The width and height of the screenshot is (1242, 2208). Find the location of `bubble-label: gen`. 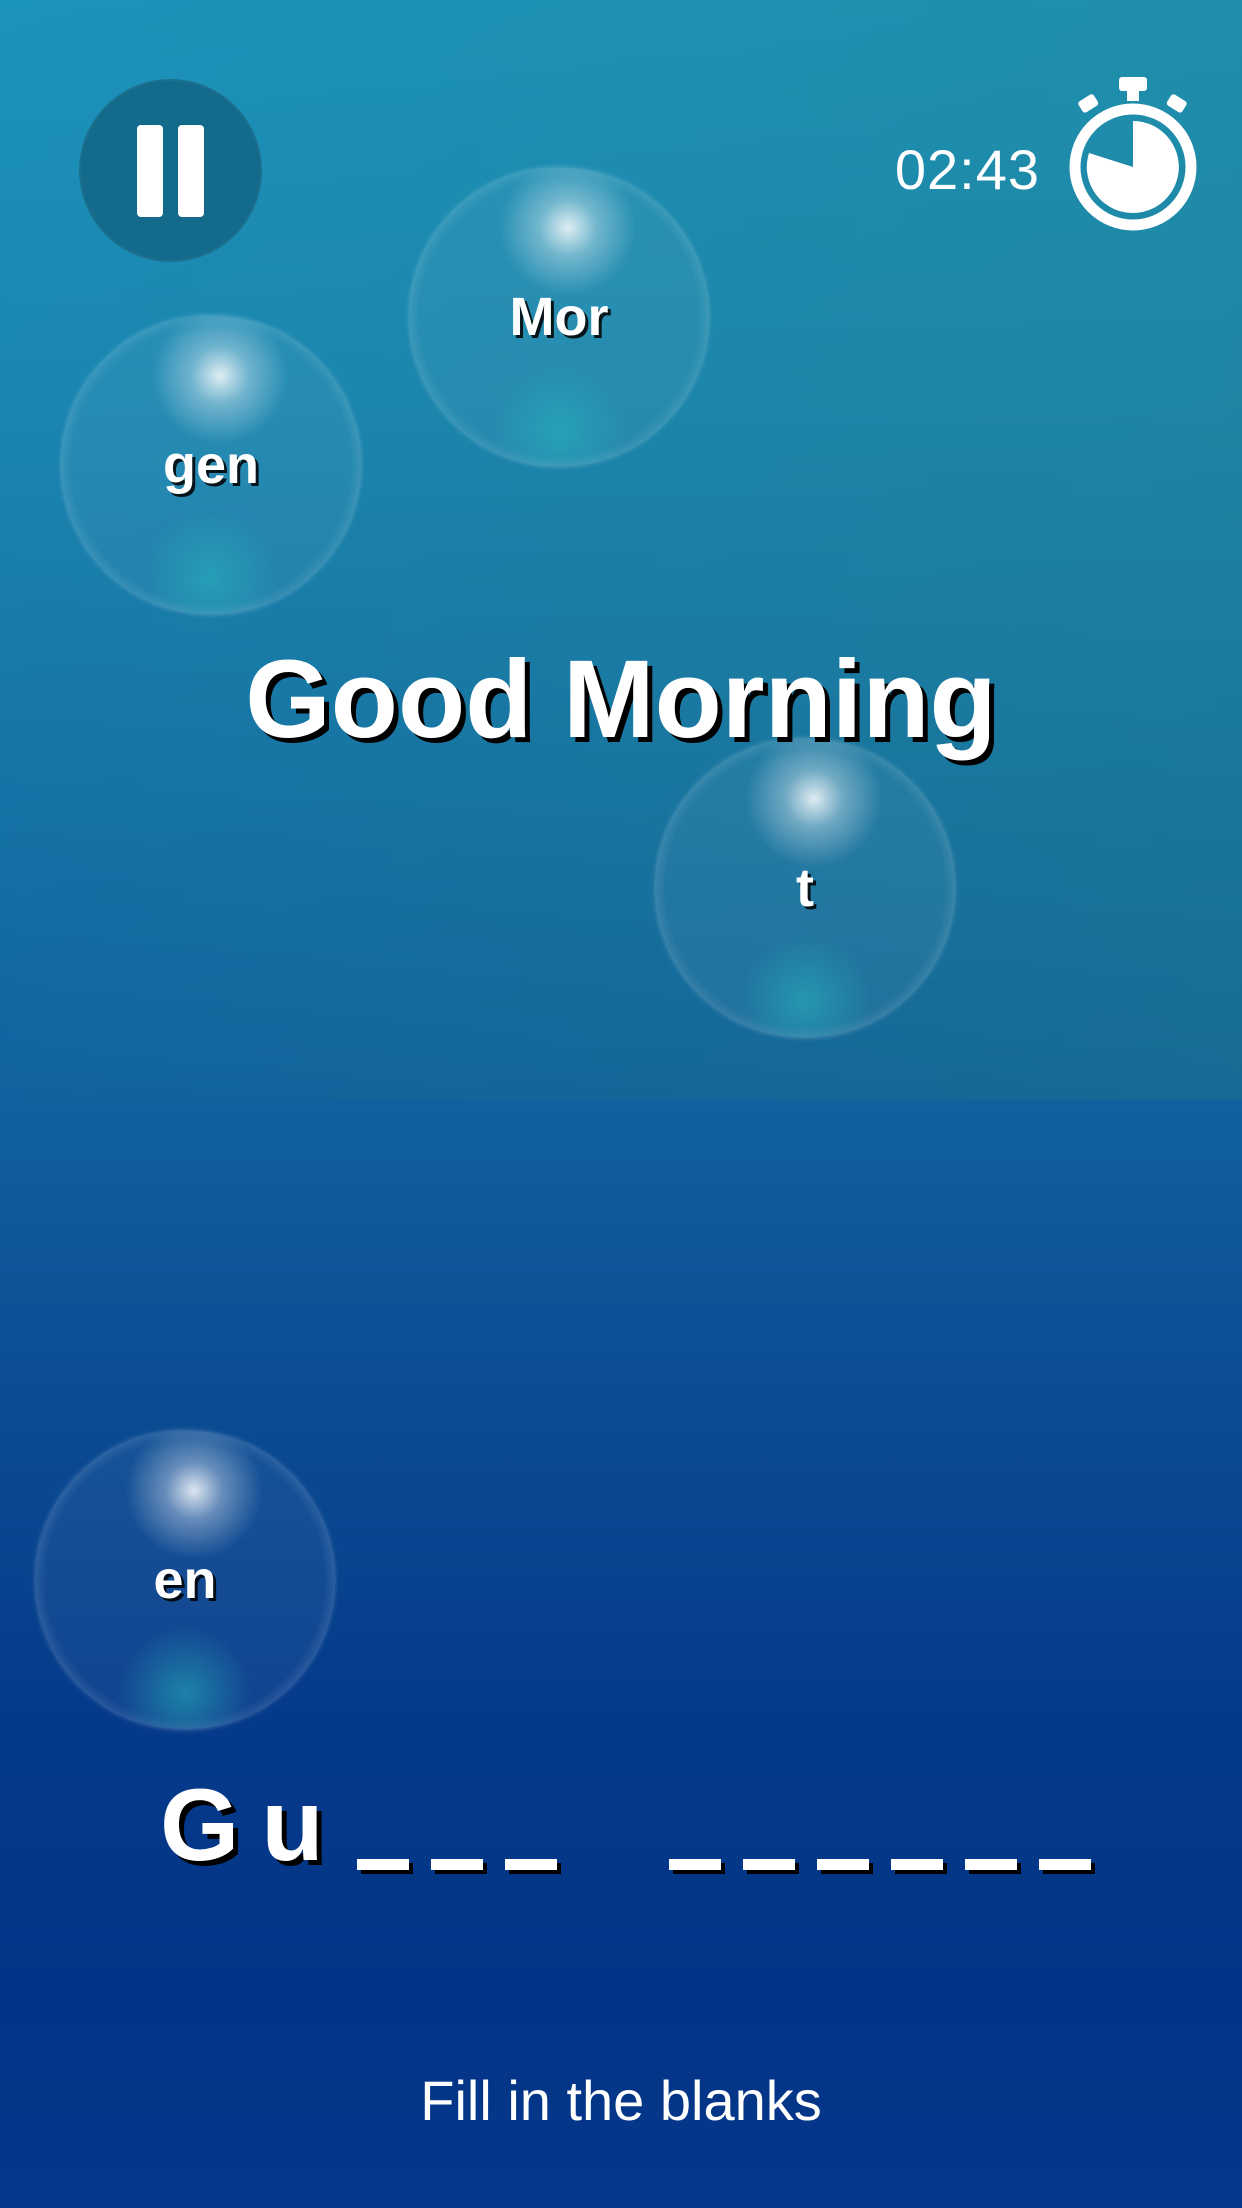

bubble-label: gen is located at coordinates (210, 465).